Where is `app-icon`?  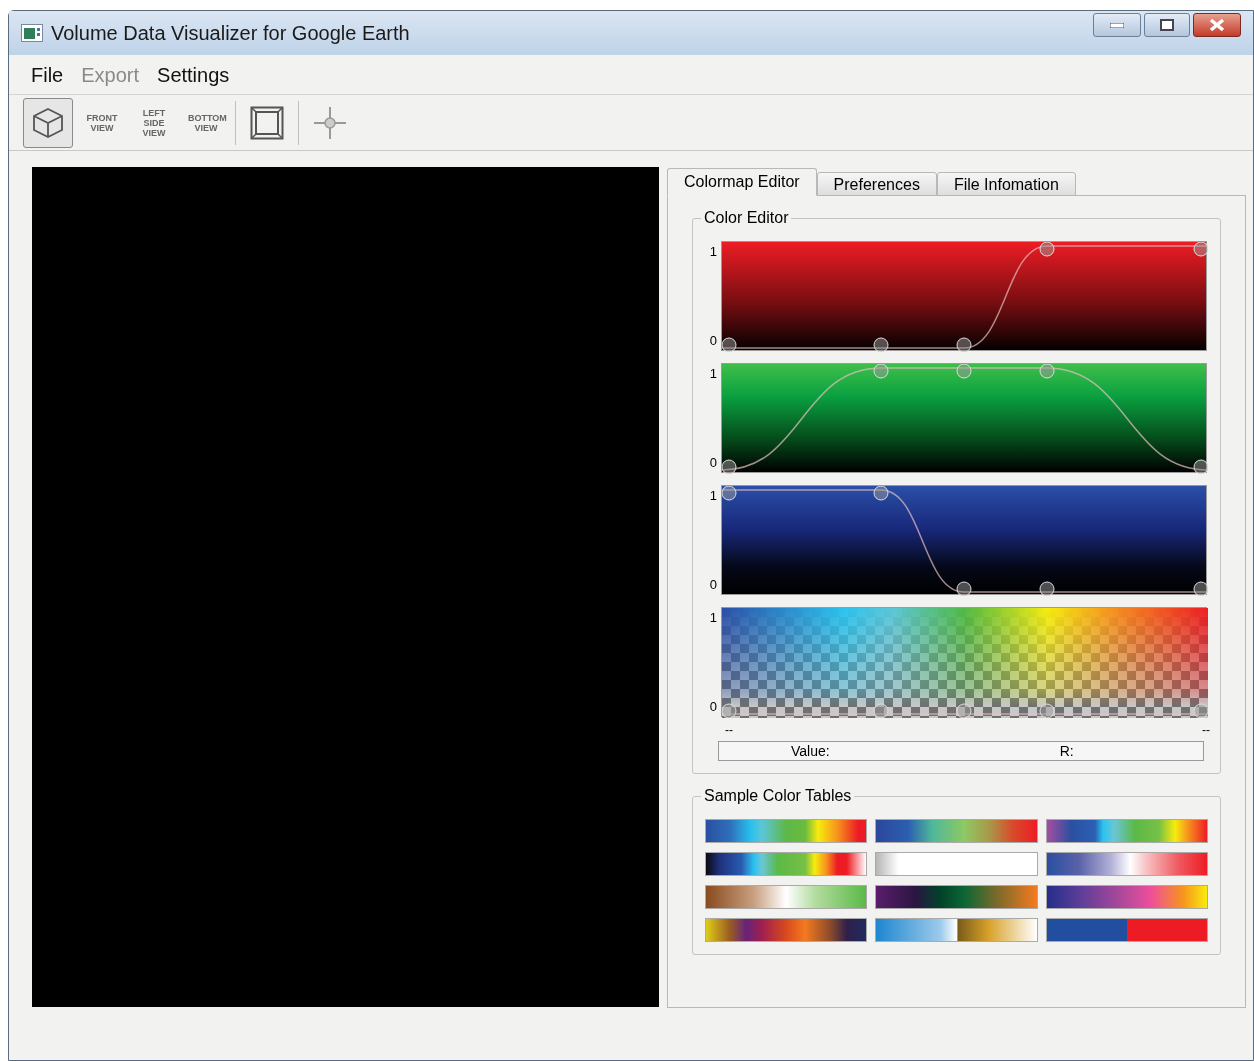
app-icon is located at coordinates (32, 33).